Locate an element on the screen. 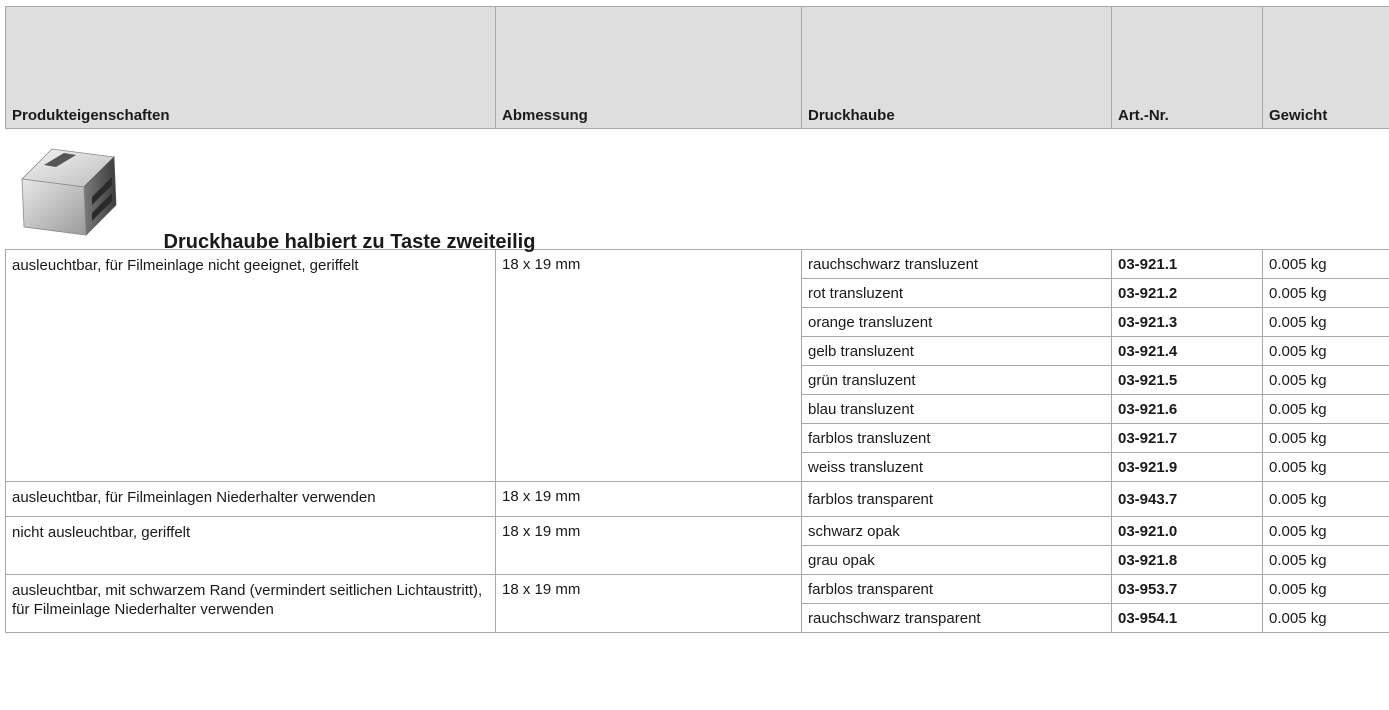 This screenshot has height=710, width=1389. column-header-artnr: Art.-Nr. is located at coordinates (1187, 67).